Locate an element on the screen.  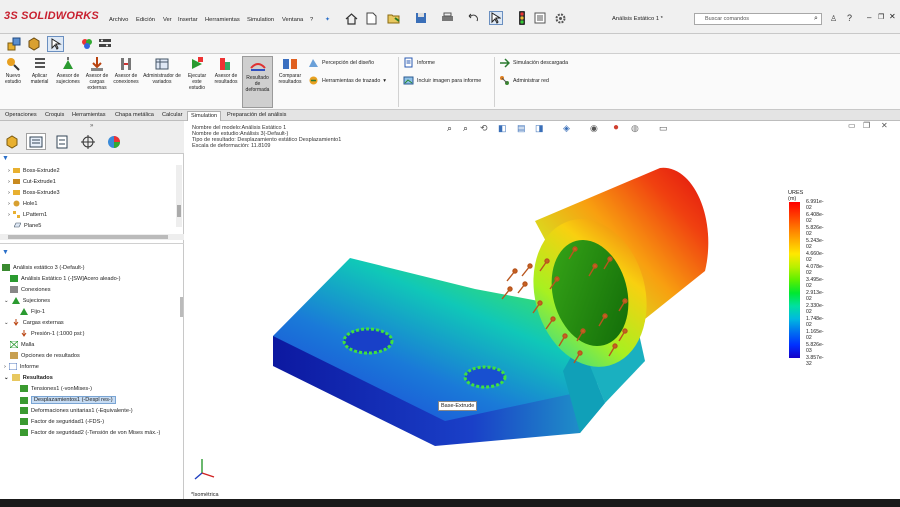
plot-tools-button: Herramientas de trazado ▾ is located at coordinates (347, 80).